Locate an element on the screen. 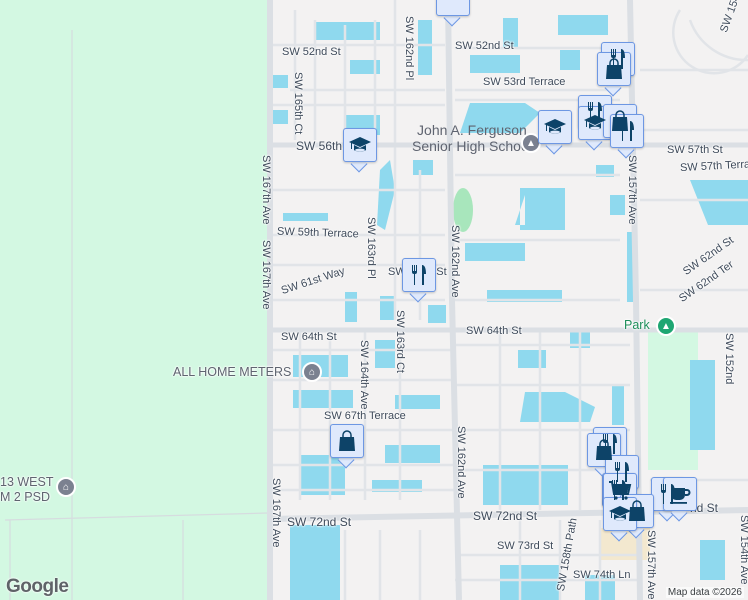  cafe-marker is located at coordinates (680, 499).